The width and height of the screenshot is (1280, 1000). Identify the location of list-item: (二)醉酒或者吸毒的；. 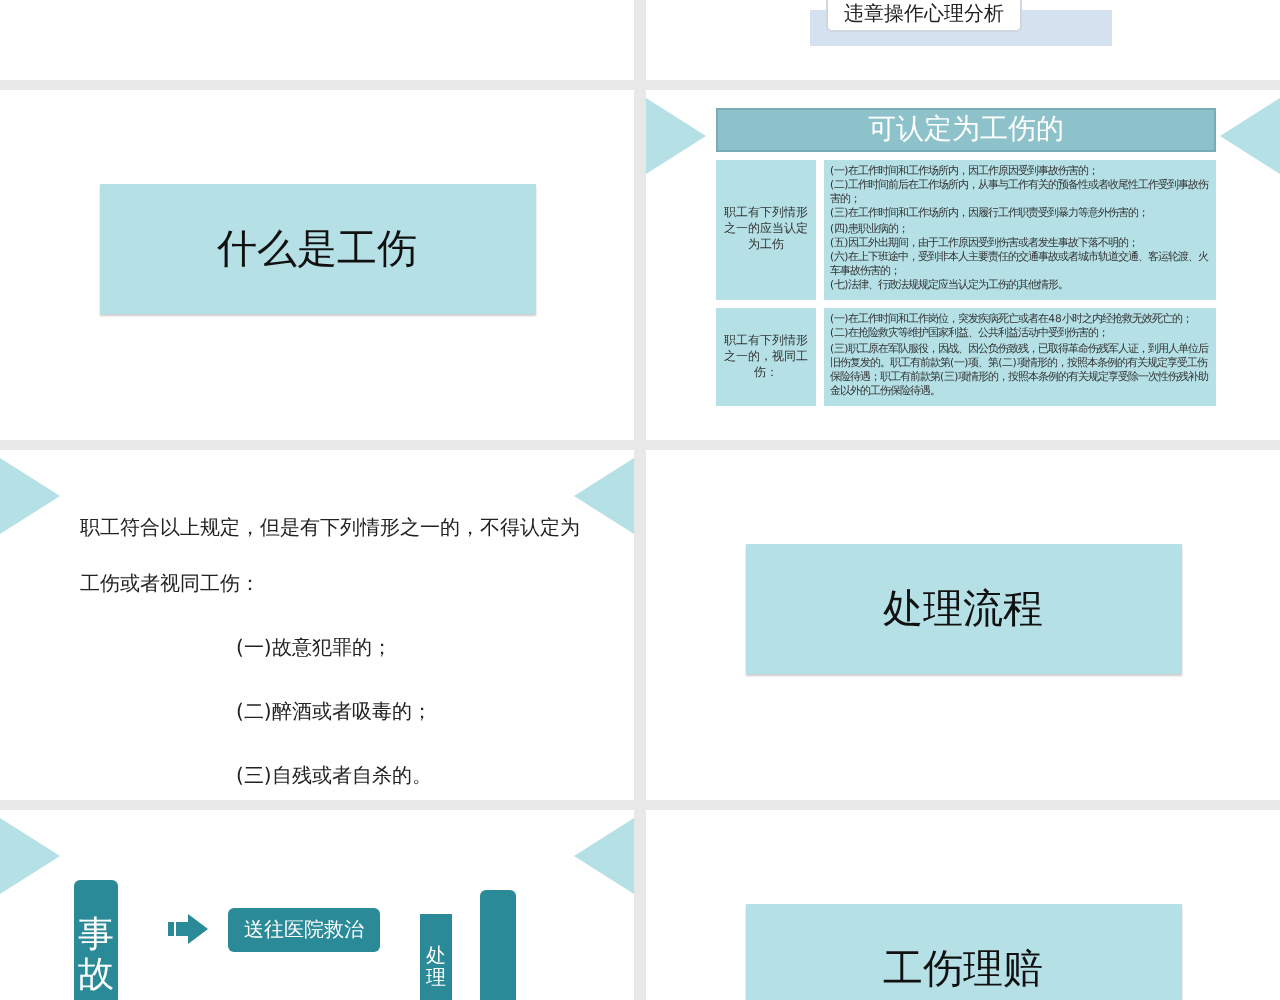
(335, 712).